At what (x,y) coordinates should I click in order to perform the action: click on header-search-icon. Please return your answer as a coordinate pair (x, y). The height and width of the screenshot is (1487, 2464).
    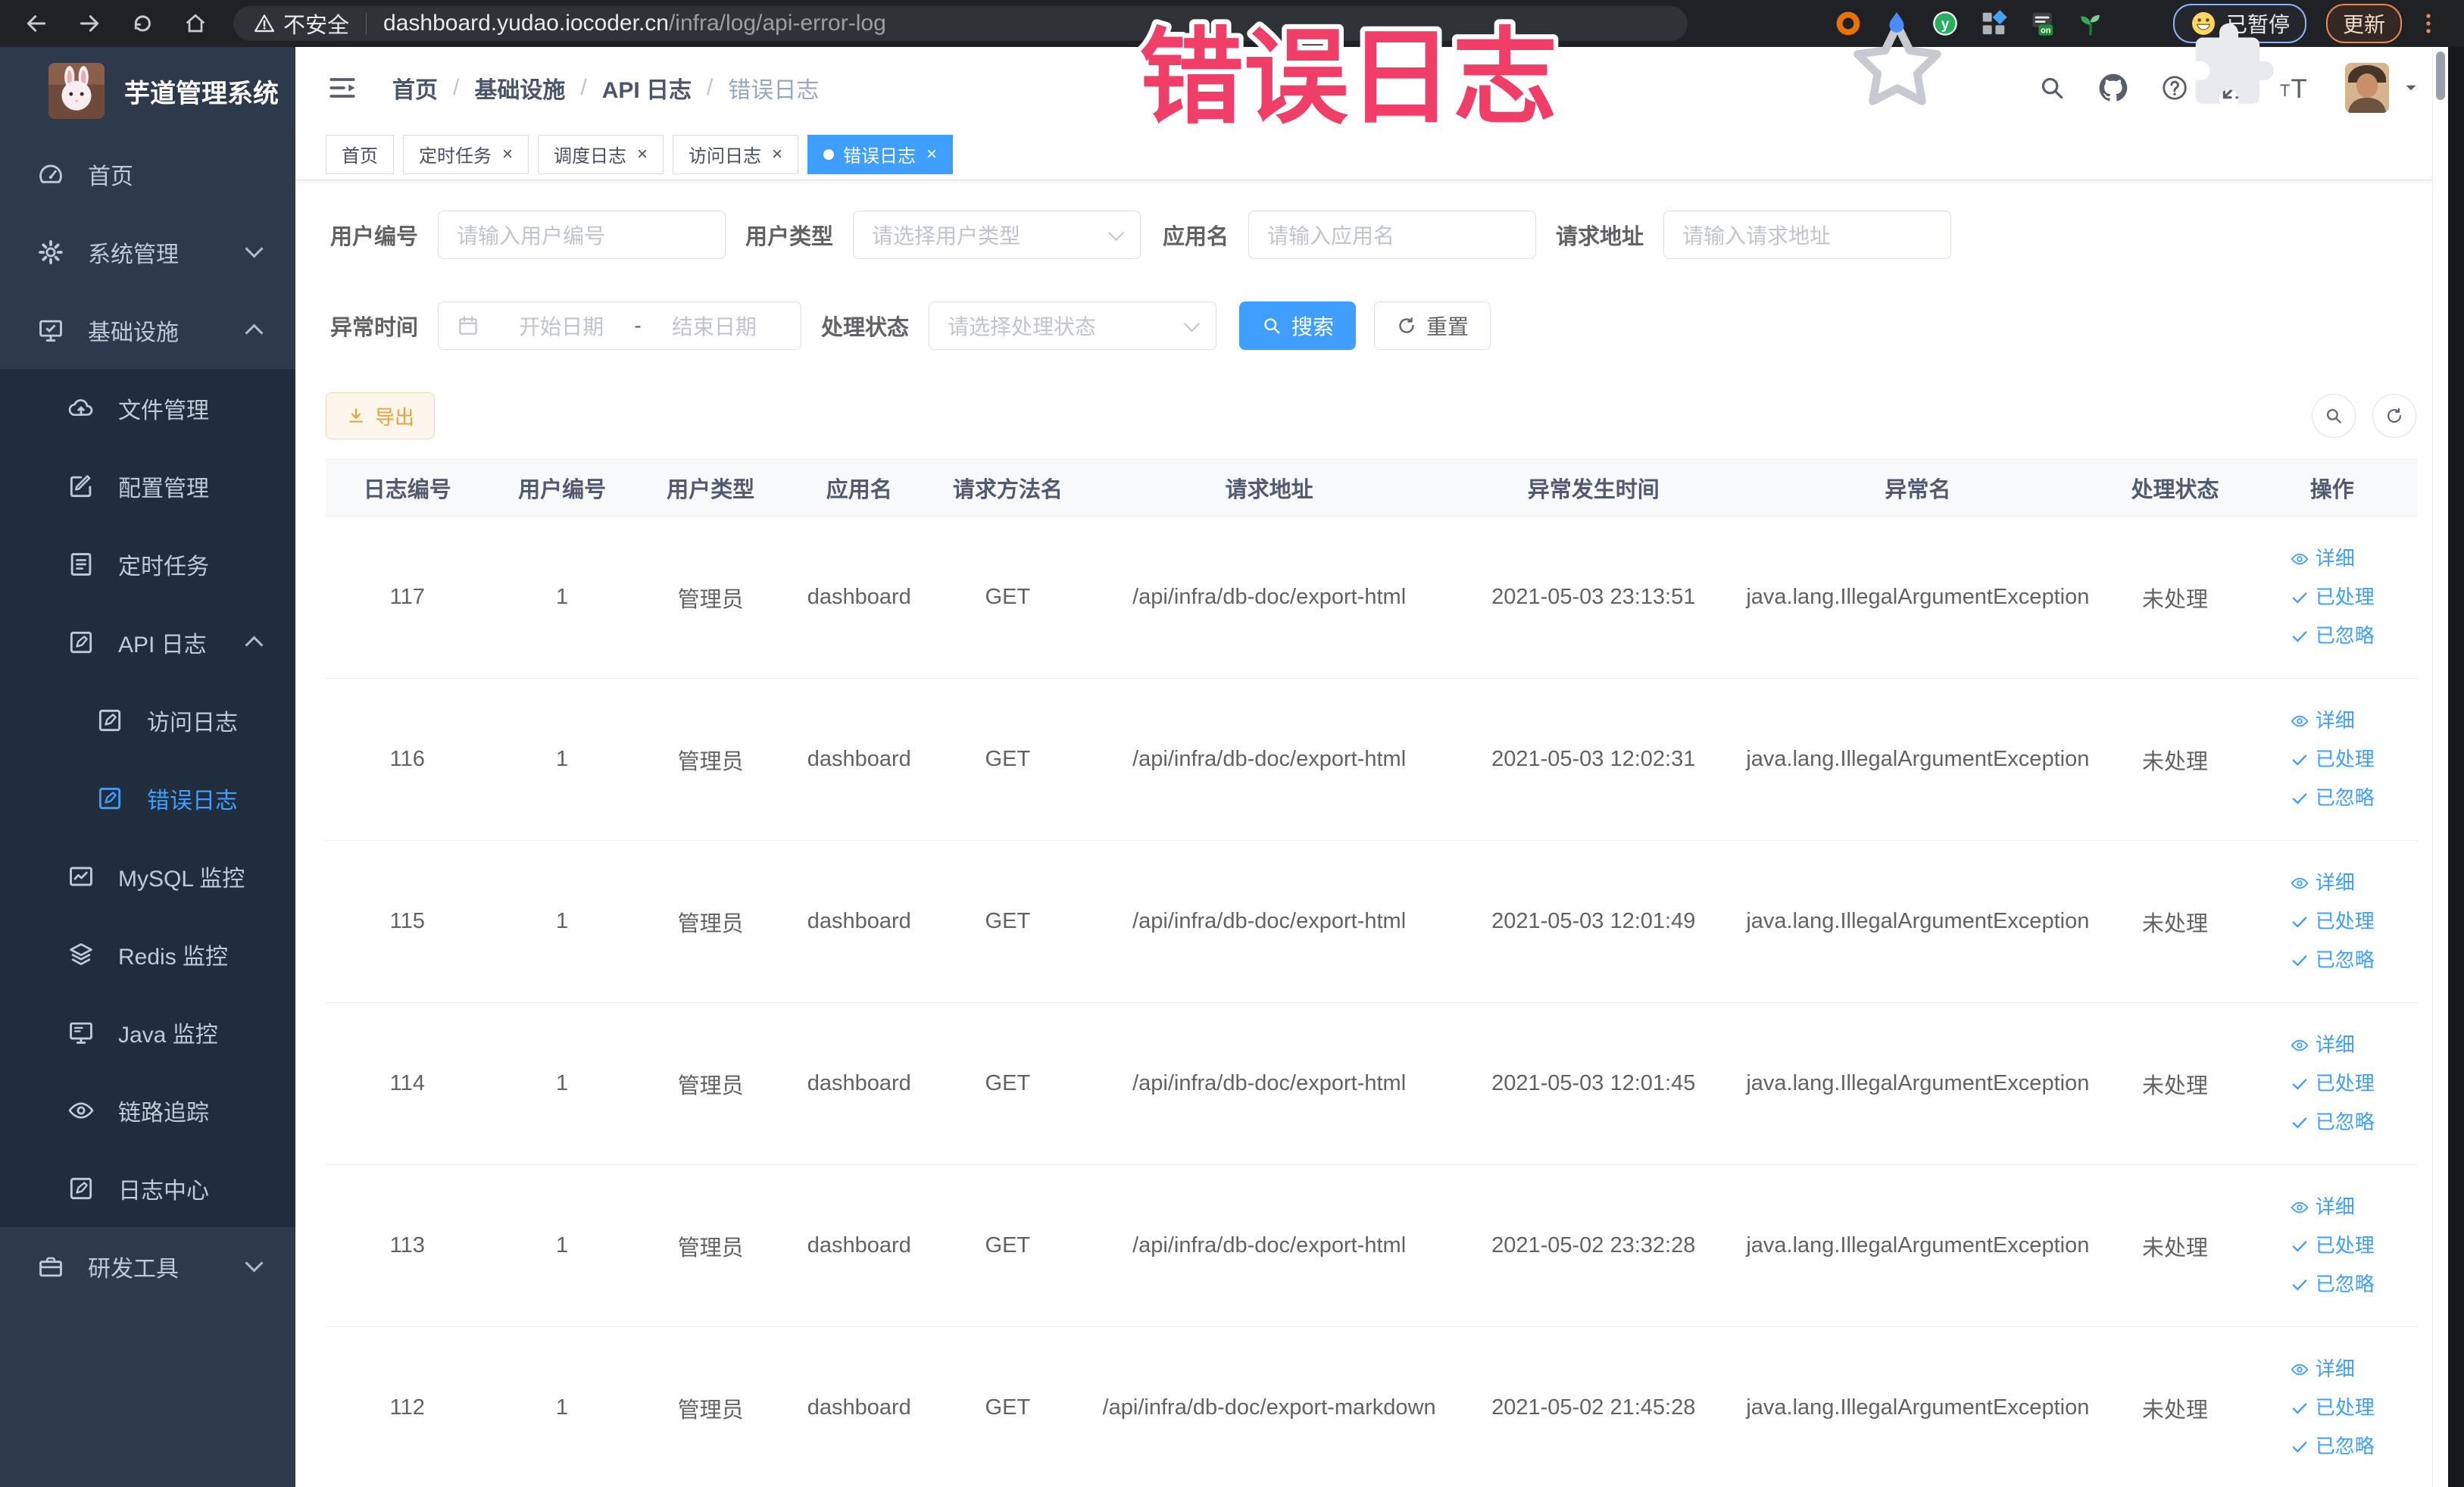
    Looking at the image, I should click on (2052, 87).